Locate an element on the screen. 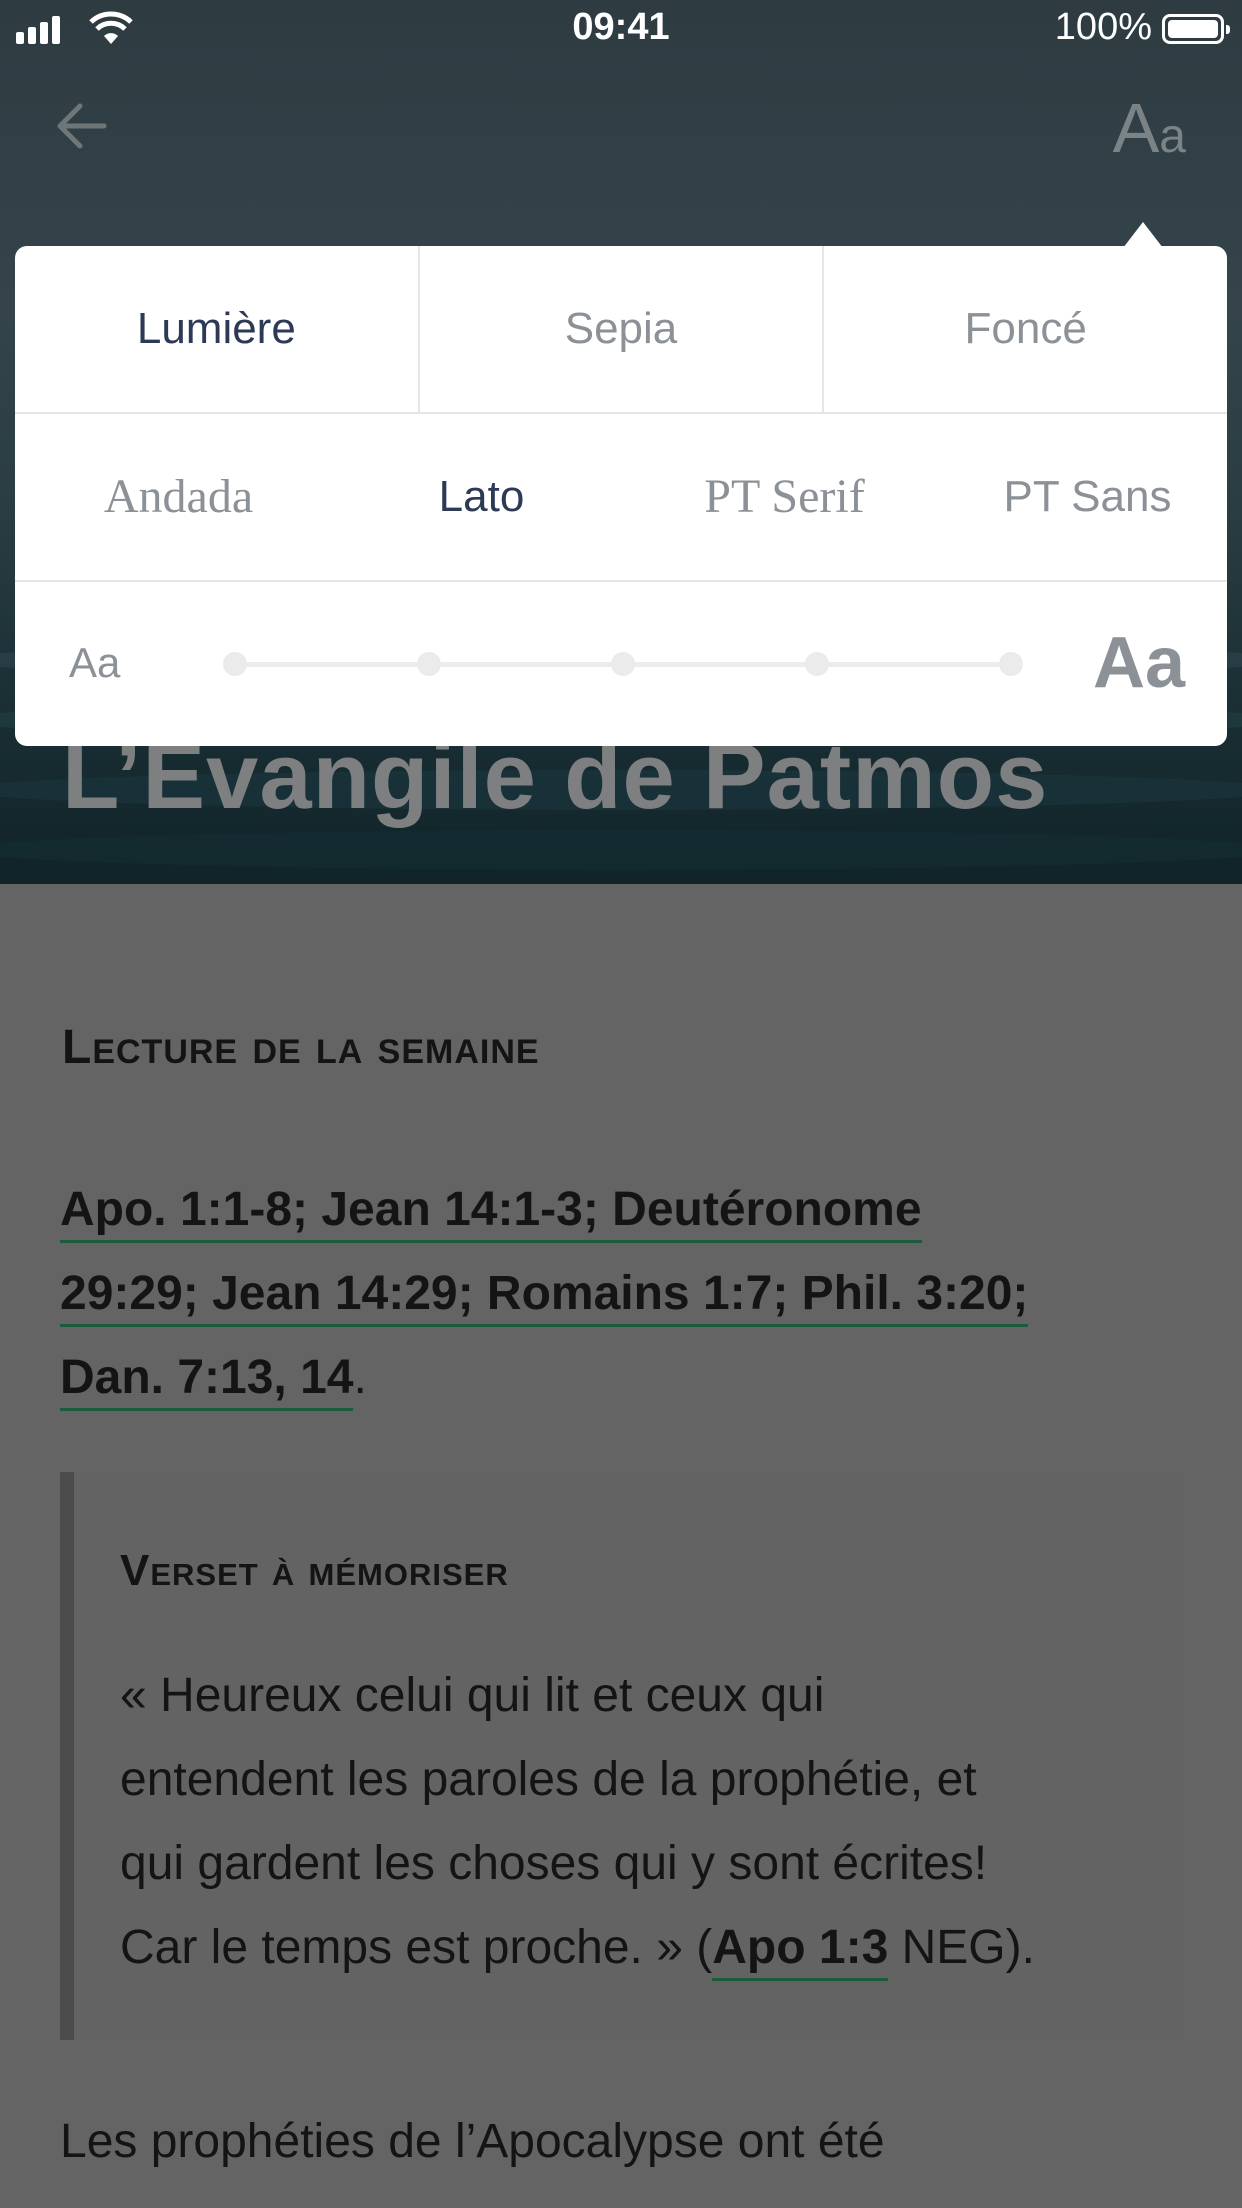  font-option-andada: Andada is located at coordinates (178, 497).